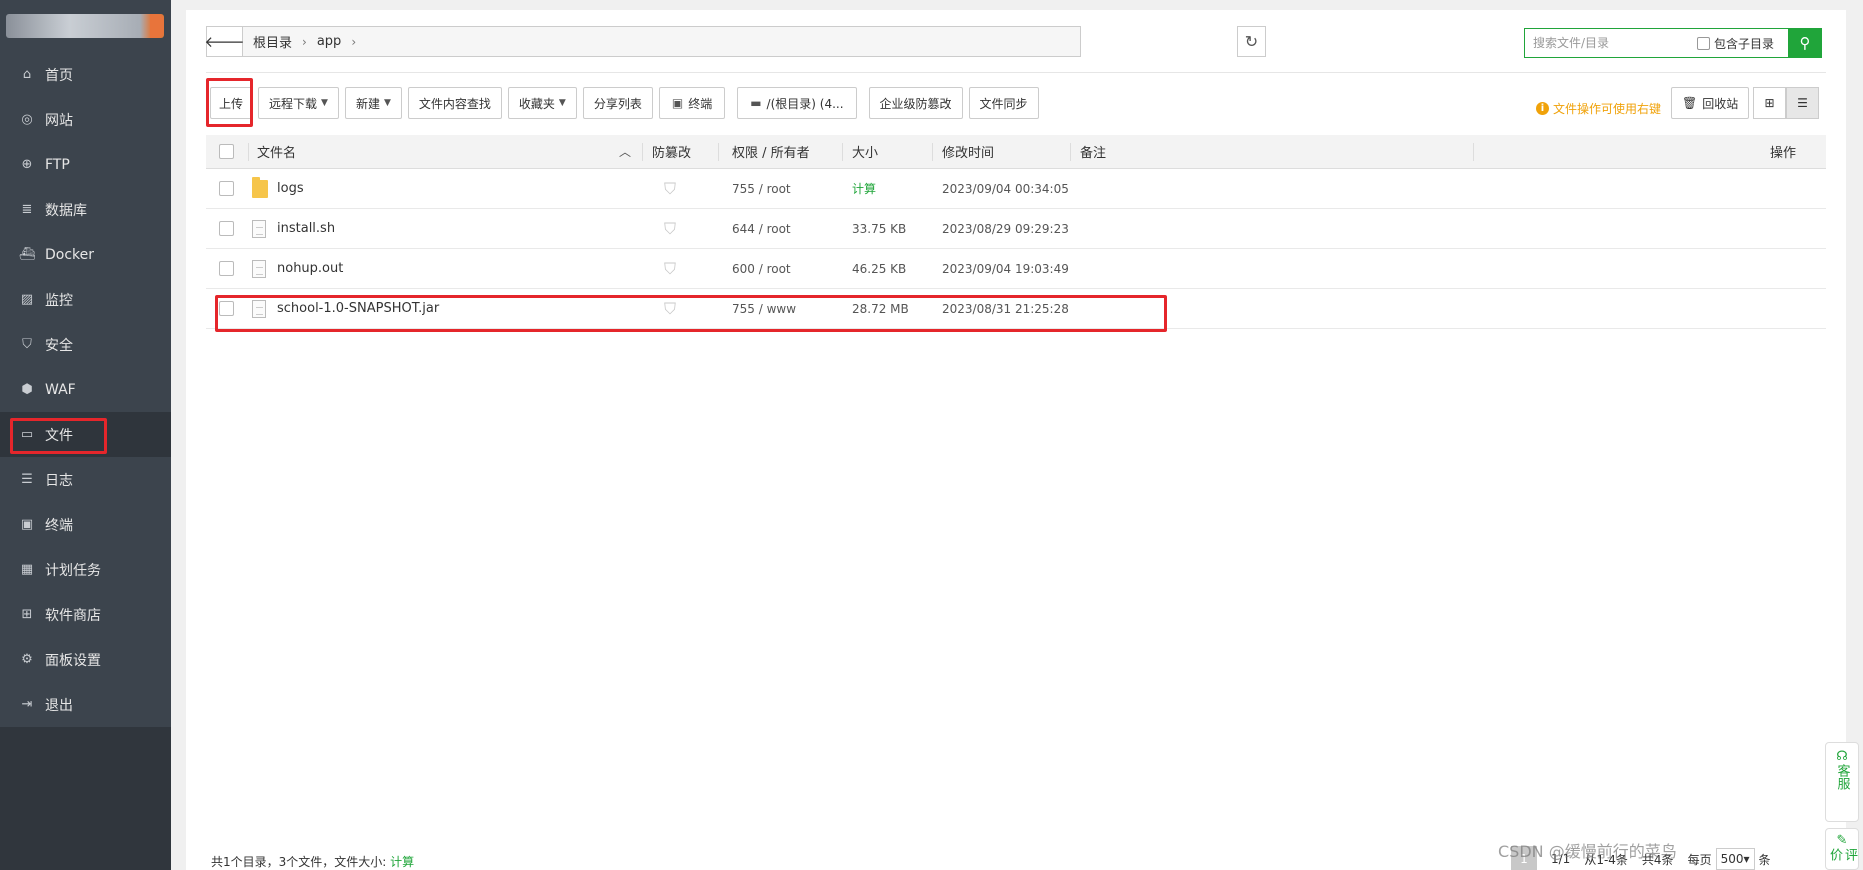 This screenshot has width=1863, height=870. I want to click on globe-icon: ◎, so click(27, 119).